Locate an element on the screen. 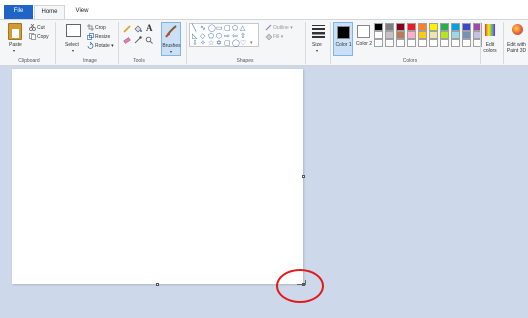  size-dropdown-icon: ▾ is located at coordinates (317, 50).